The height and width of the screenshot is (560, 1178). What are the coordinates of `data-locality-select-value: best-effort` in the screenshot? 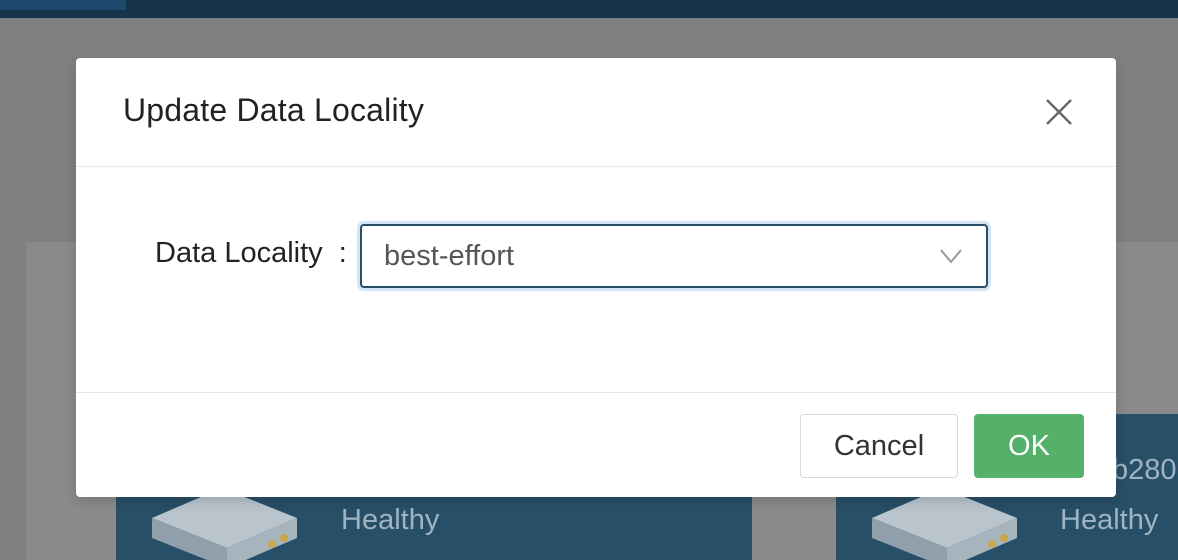 It's located at (449, 256).